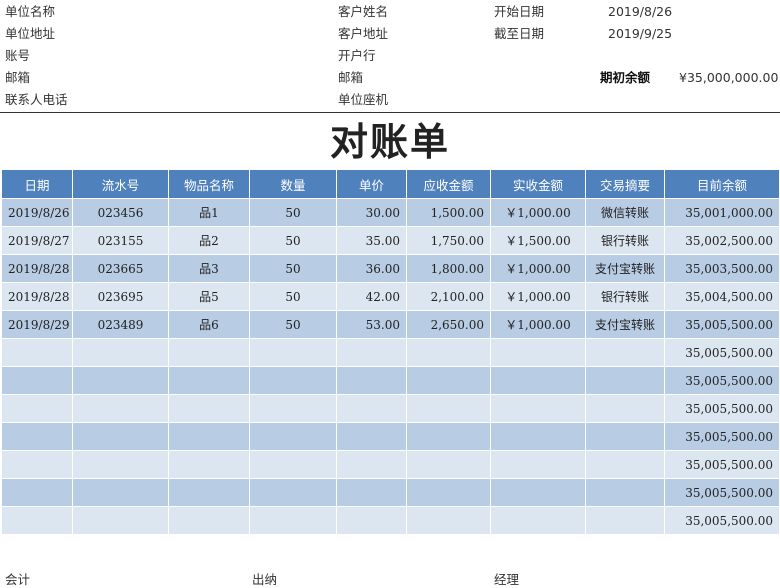  What do you see at coordinates (448, 324) in the screenshot?
I see `table-cell: 2,650.00` at bounding box center [448, 324].